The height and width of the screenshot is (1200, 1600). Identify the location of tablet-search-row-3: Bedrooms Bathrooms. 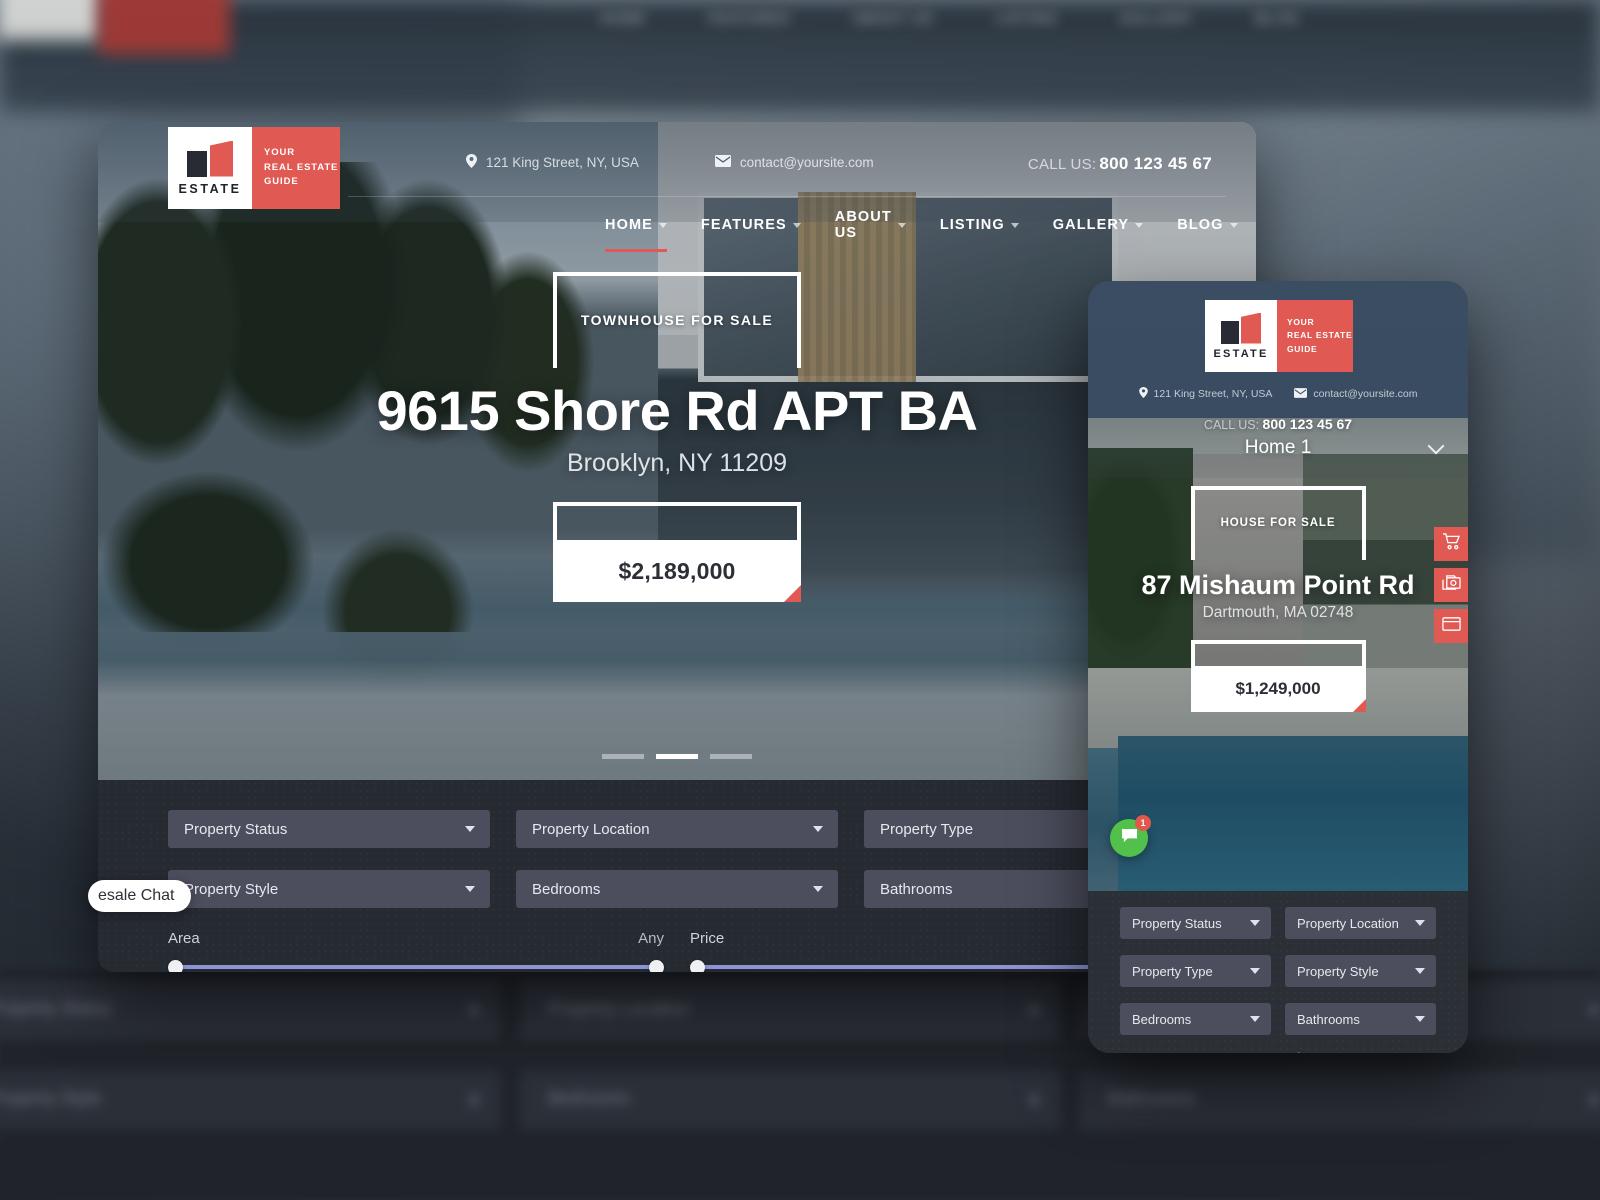
(1278, 1019).